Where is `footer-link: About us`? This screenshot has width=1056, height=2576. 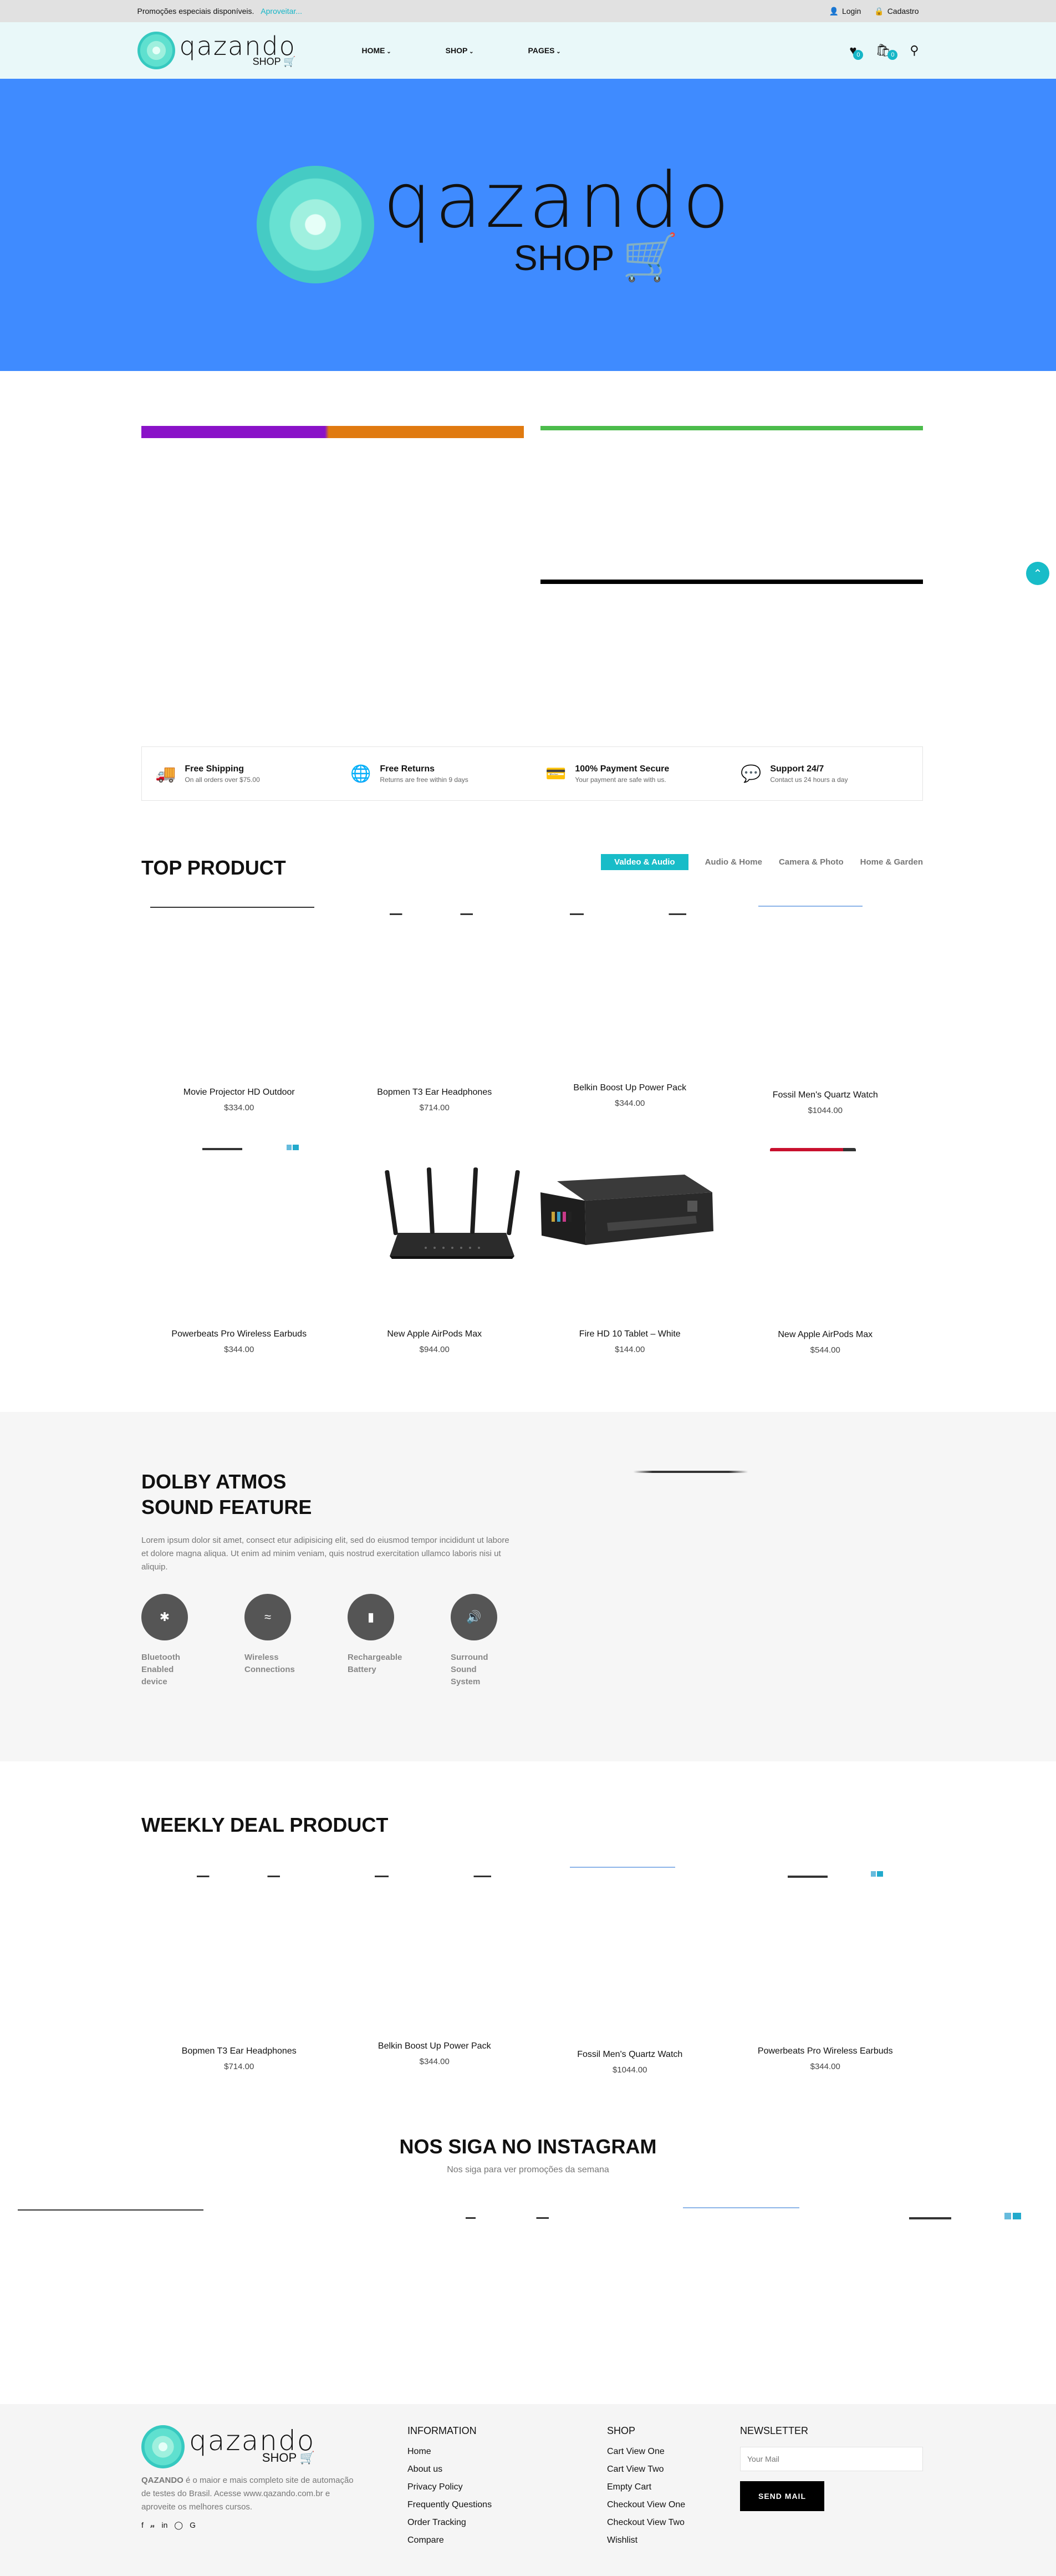
footer-link: About us is located at coordinates (449, 2470).